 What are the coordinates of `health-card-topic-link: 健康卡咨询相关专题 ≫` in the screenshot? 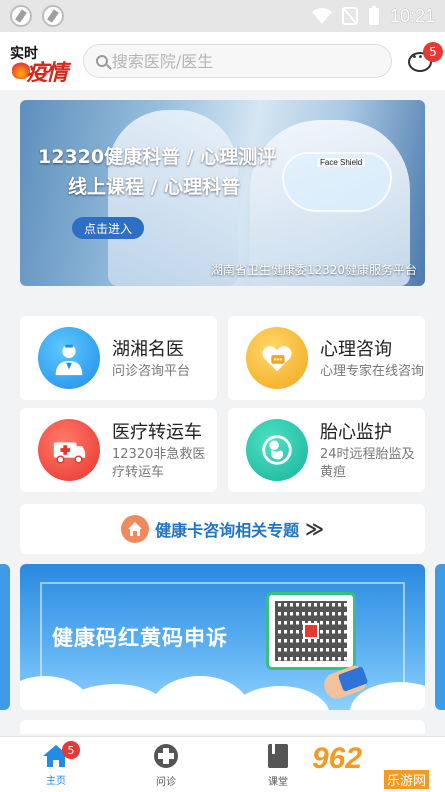 It's located at (222, 529).